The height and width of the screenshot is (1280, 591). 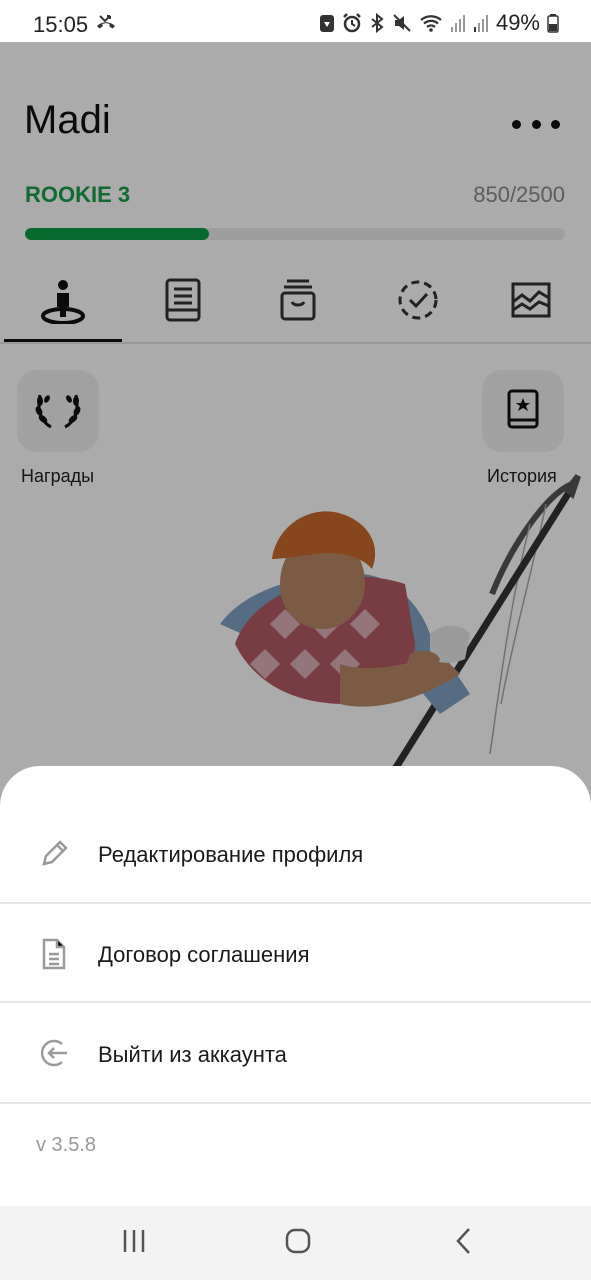 I want to click on recent-apps-icon, so click(x=134, y=1243).